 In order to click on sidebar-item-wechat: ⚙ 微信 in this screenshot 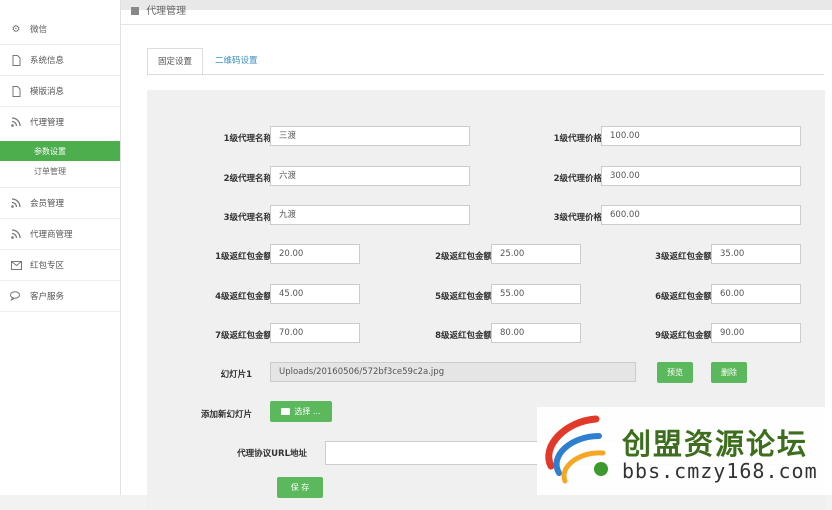, I will do `click(60, 29)`.